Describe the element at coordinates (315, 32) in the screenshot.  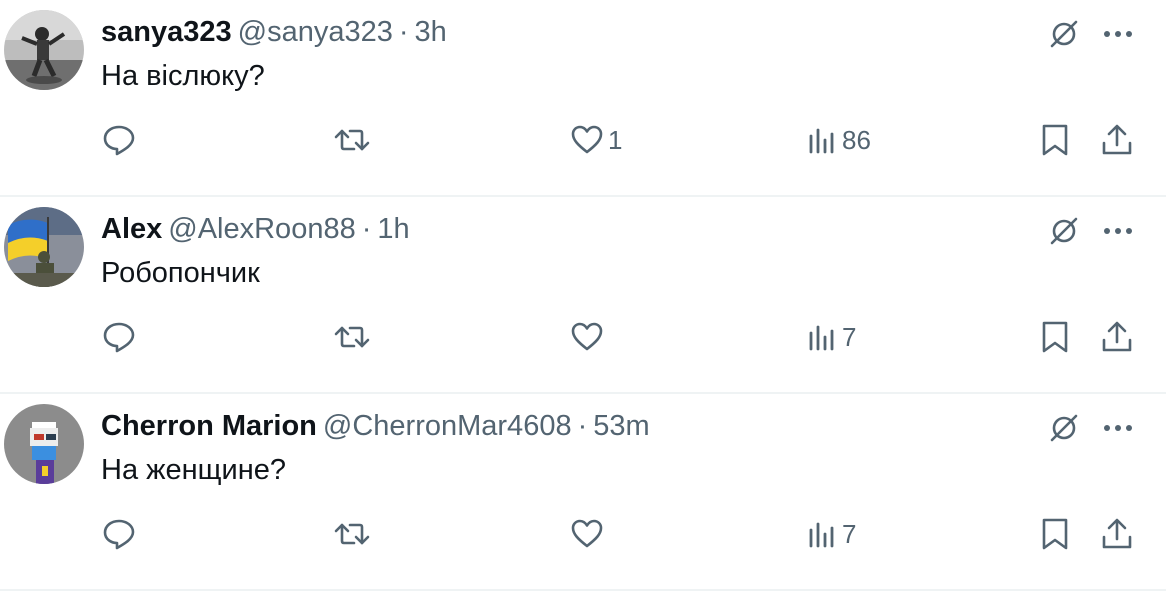
I see `user-handle: @sanya323` at that location.